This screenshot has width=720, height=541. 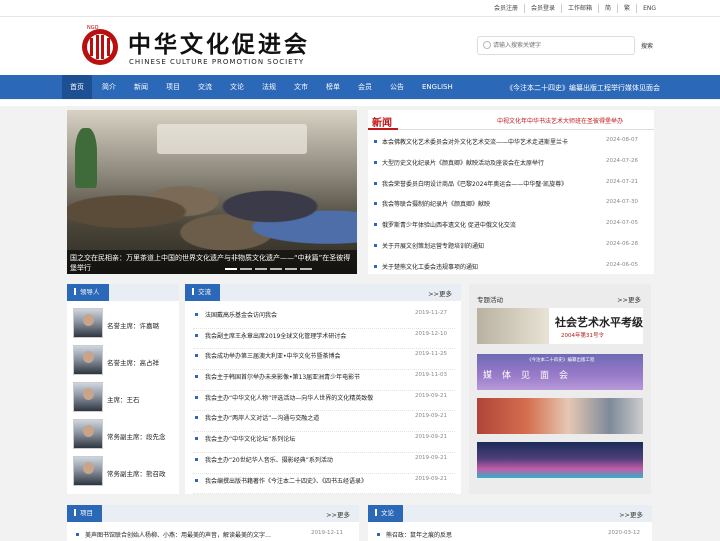 I want to click on headline-marquee: 中视文化年中华书法艺术大师班在圣彼得堡举办, so click(x=577, y=120).